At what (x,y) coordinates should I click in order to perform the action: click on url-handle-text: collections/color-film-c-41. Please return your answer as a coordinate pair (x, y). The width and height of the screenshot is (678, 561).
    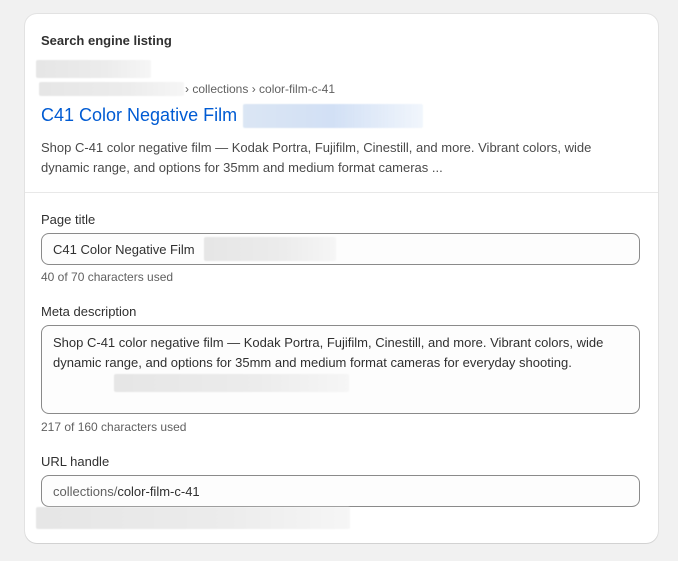
    Looking at the image, I should click on (126, 491).